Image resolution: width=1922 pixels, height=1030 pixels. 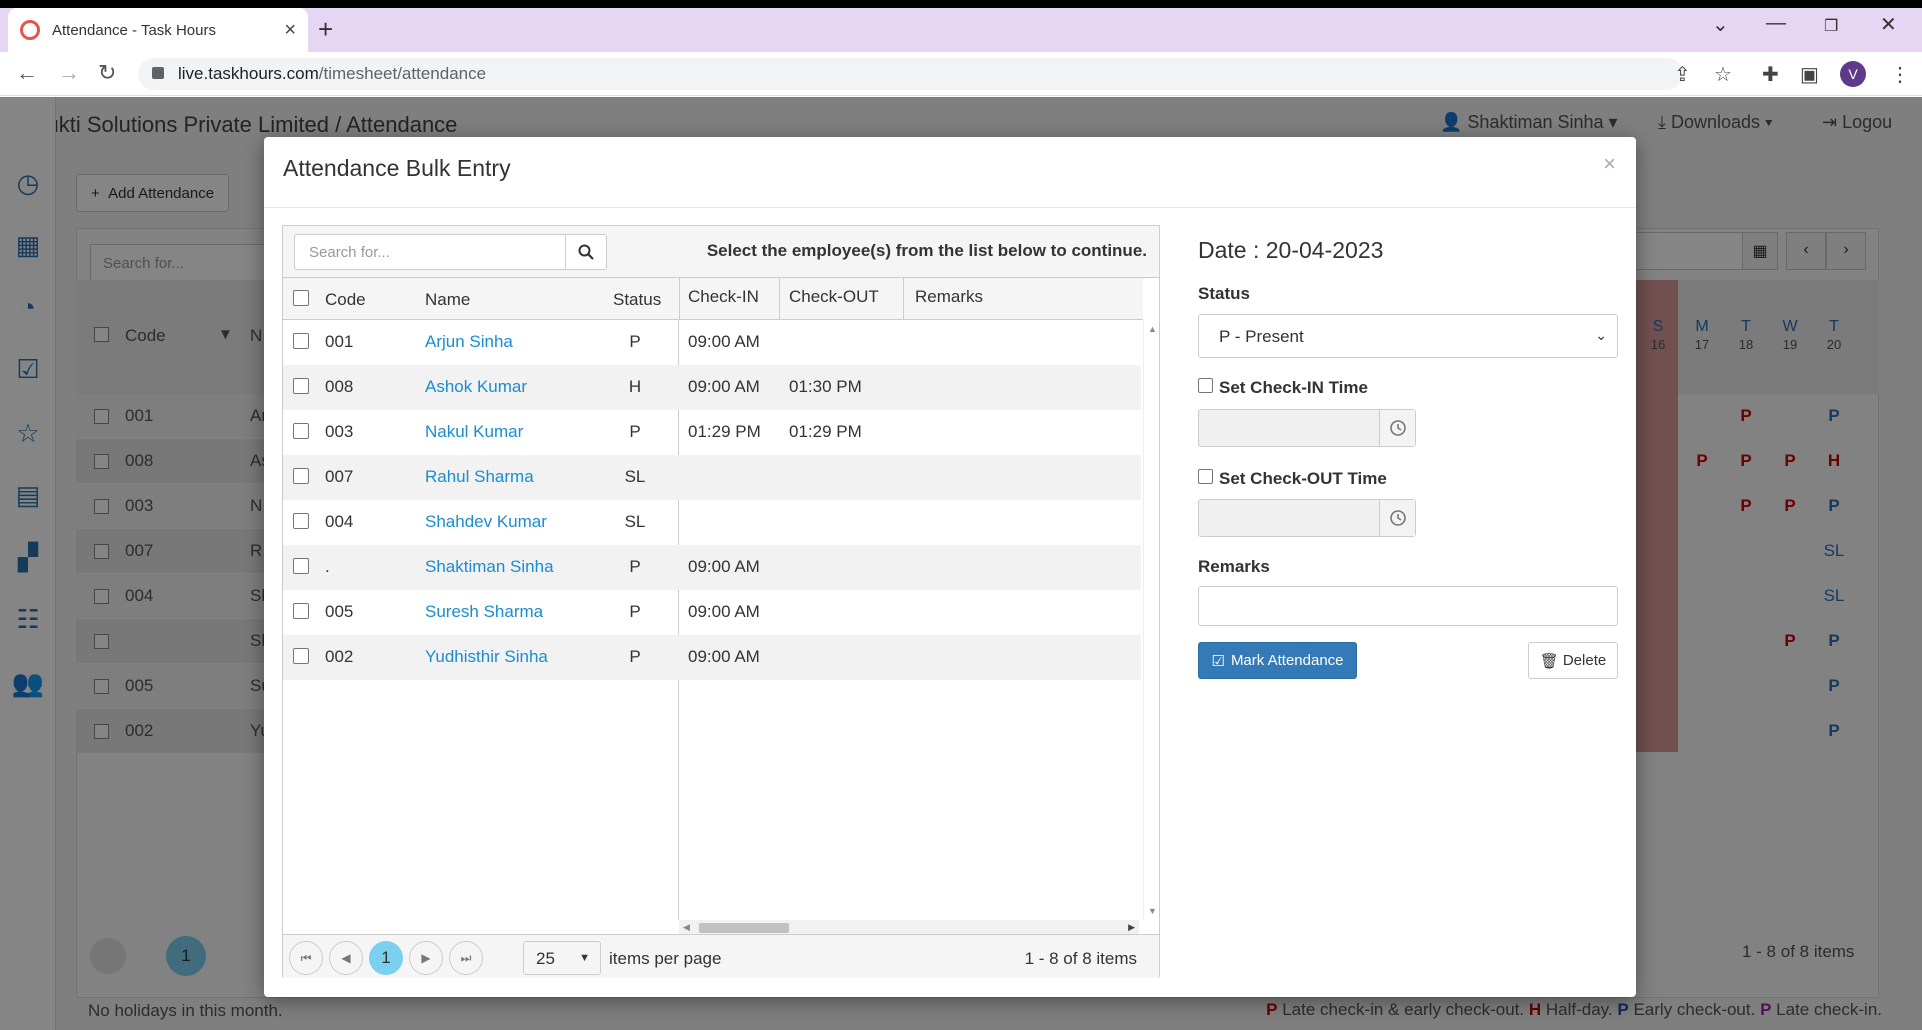 I want to click on next-page-icon: ▶, so click(x=426, y=958).